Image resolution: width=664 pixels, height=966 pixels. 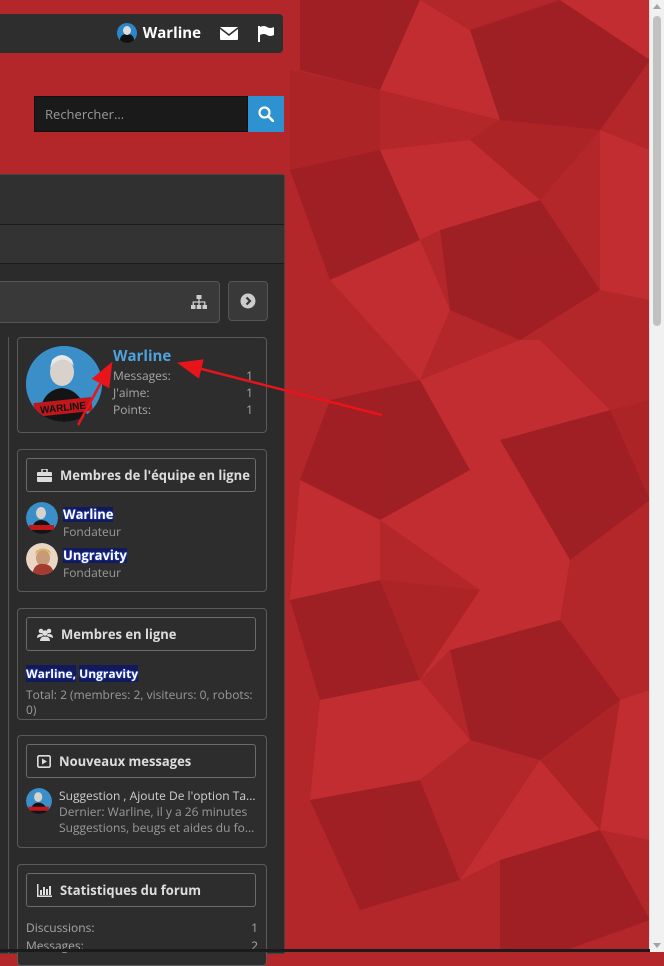 What do you see at coordinates (229, 392) in the screenshot?
I see `annotation-arrows` at bounding box center [229, 392].